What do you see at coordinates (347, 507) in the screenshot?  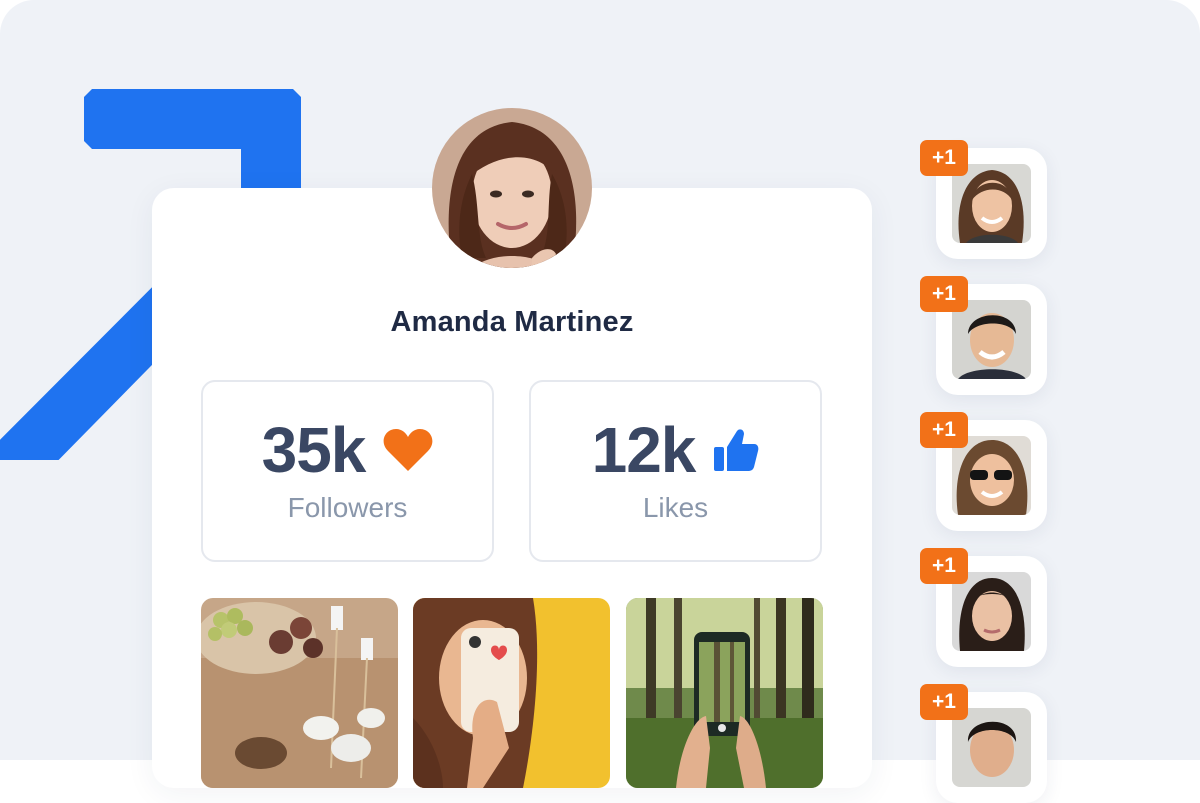 I see `followers-label: Followers` at bounding box center [347, 507].